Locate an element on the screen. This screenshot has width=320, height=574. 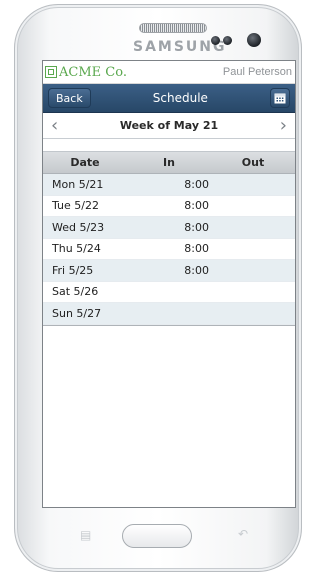
app-header: ACME Co. Paul Peterson is located at coordinates (169, 72).